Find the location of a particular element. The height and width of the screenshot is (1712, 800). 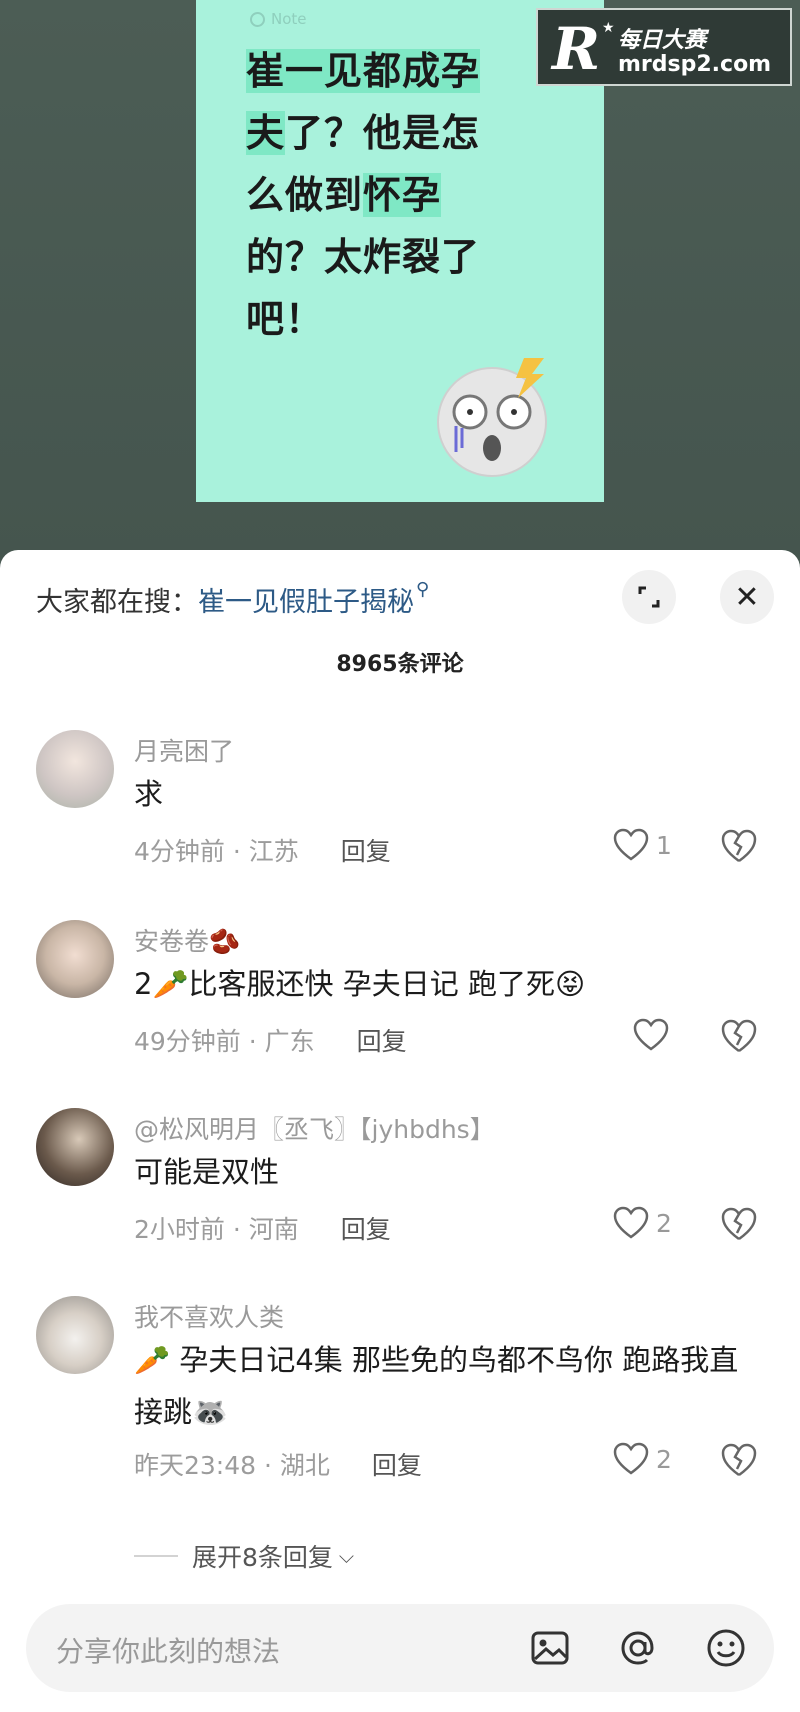

divider-line is located at coordinates (156, 1556).